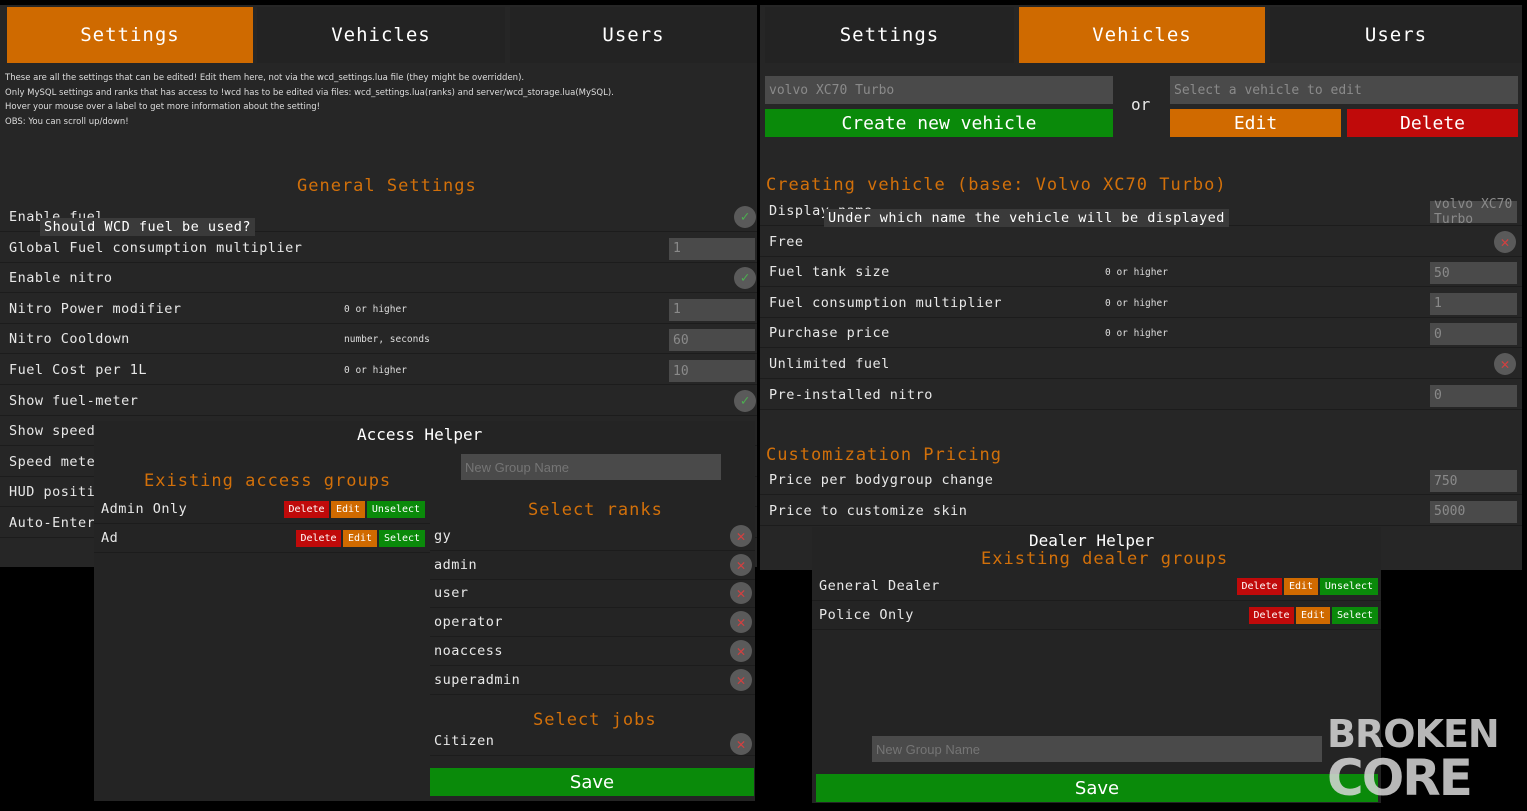 The image size is (1527, 811). Describe the element at coordinates (1141, 104) in the screenshot. I see `or-label: or` at that location.